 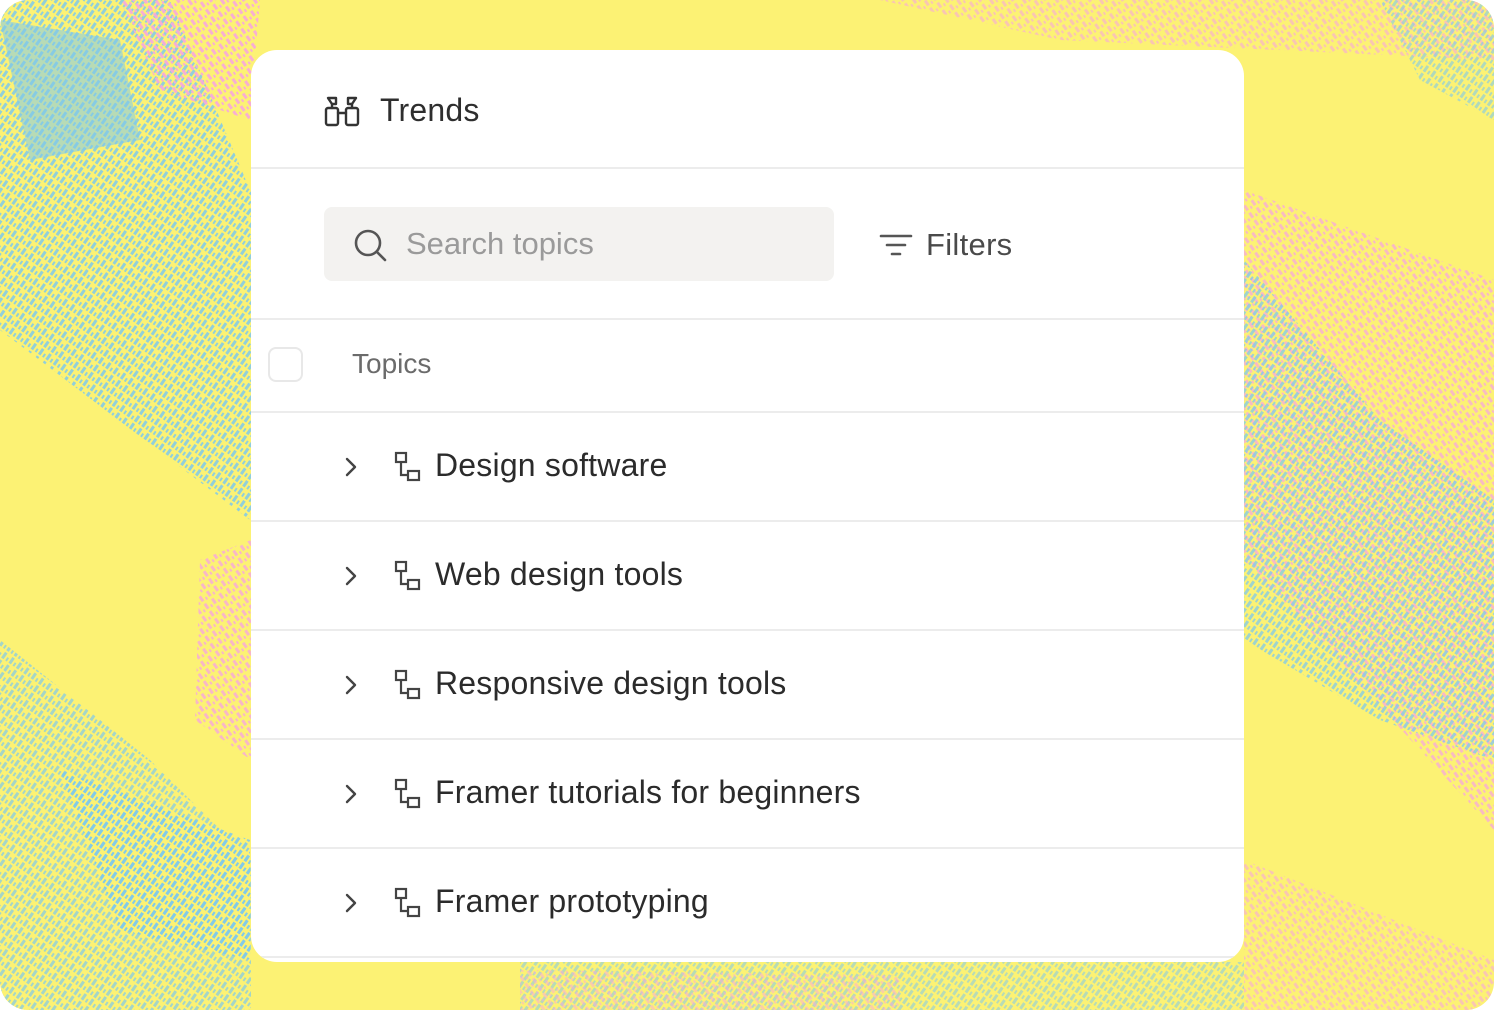 I want to click on search-icon, so click(x=370, y=245).